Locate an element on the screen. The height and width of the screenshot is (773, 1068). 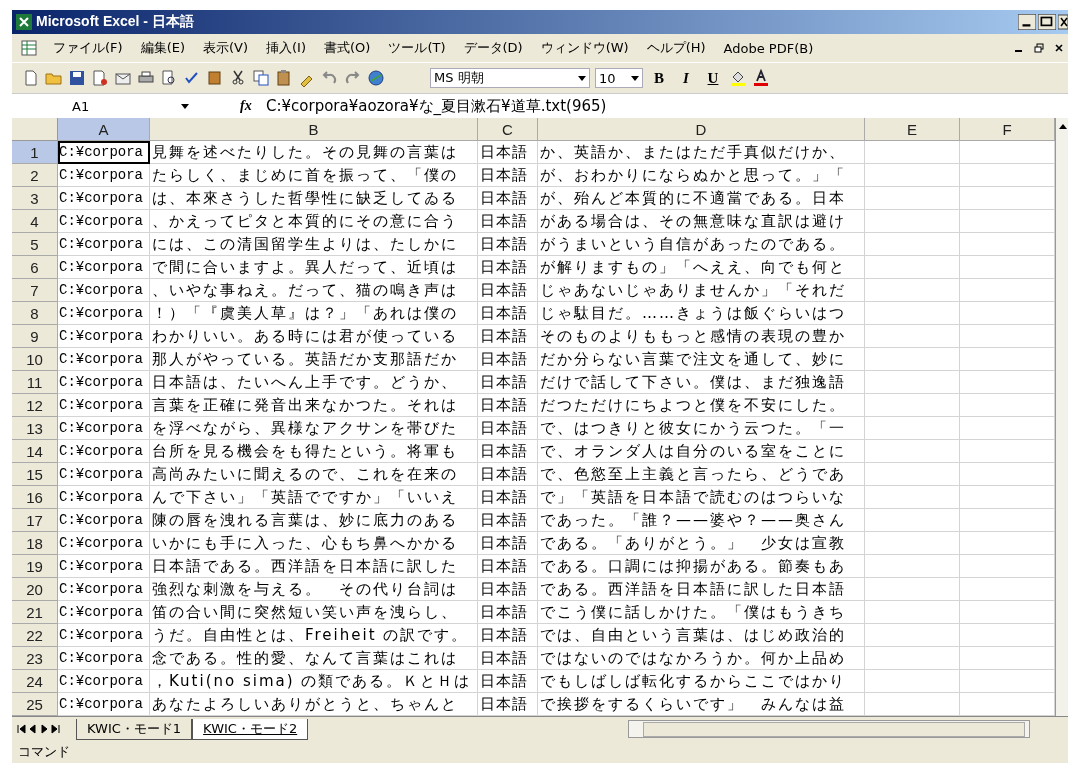
row-header: 15 is located at coordinates (35, 474).